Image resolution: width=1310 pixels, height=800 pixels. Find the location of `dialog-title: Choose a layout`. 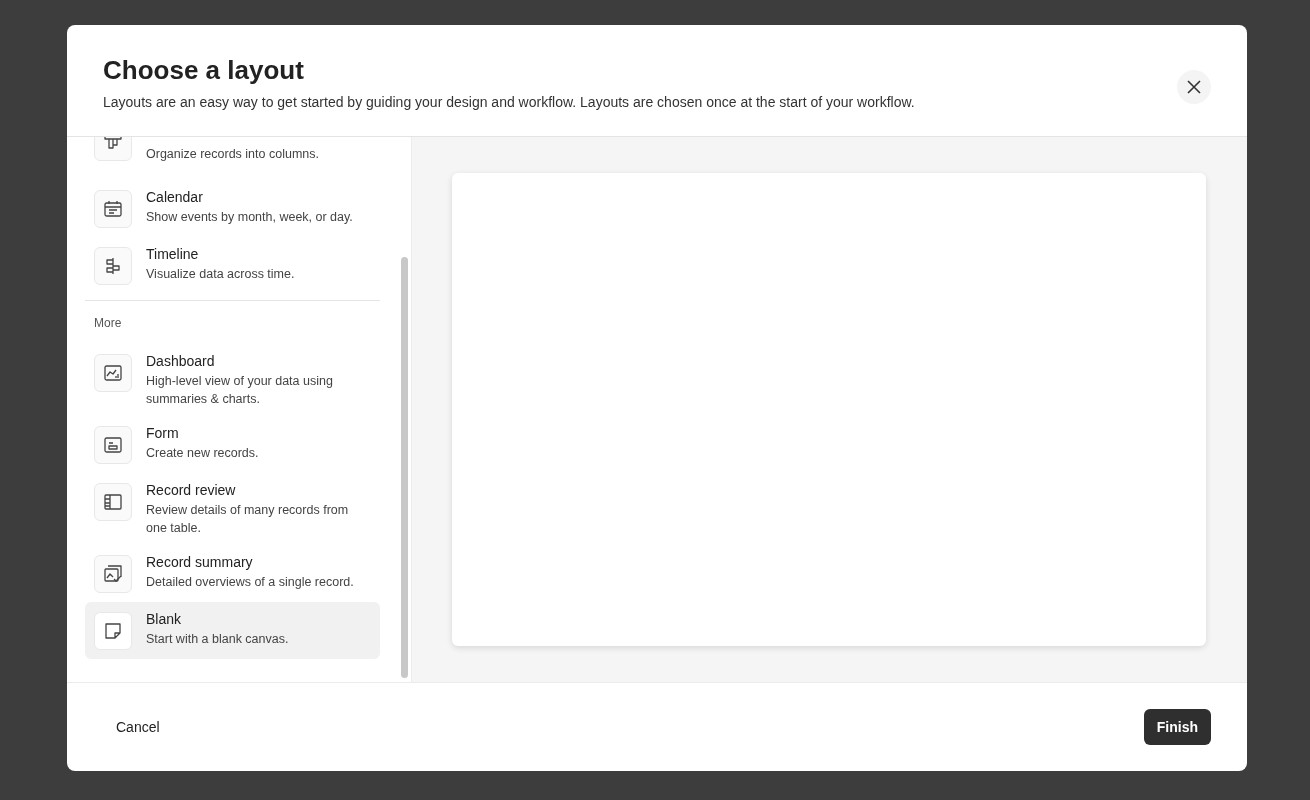

dialog-title: Choose a layout is located at coordinates (204, 70).